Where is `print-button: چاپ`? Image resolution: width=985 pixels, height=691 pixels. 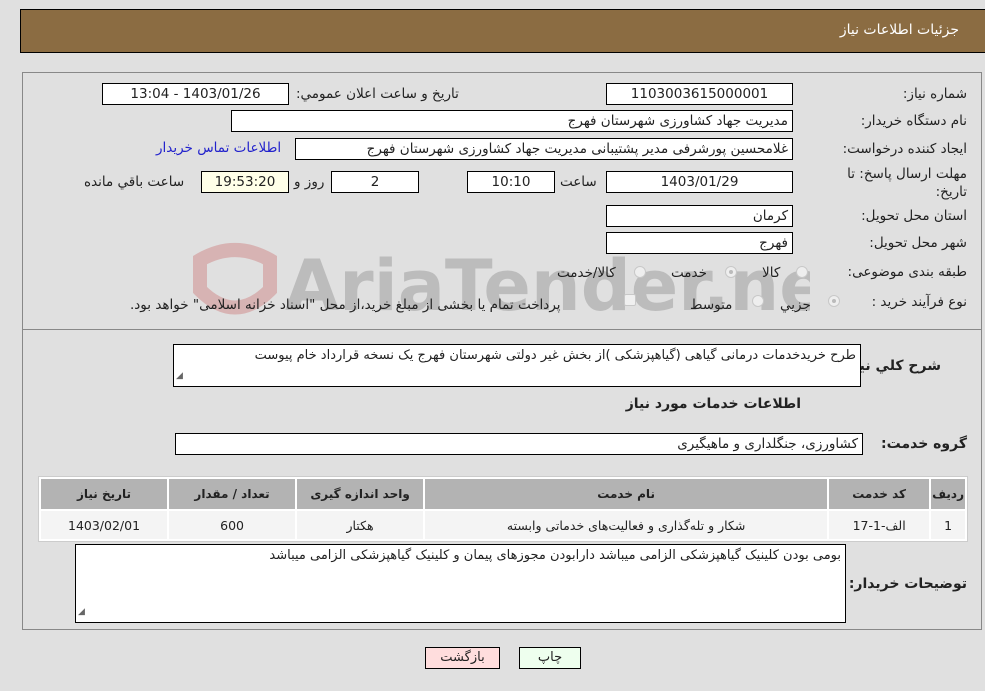 print-button: چاپ is located at coordinates (550, 658).